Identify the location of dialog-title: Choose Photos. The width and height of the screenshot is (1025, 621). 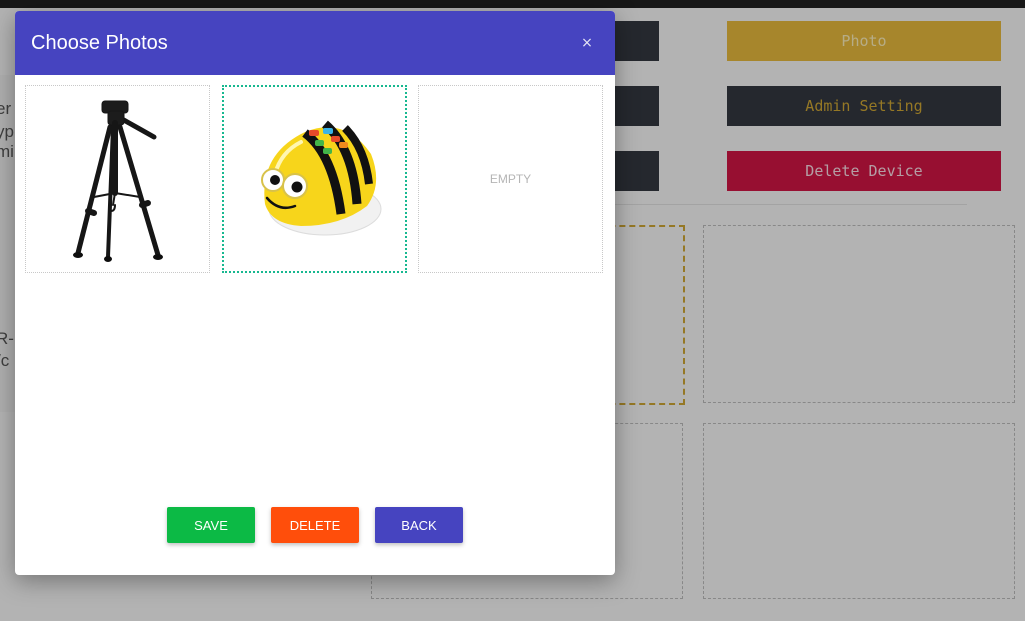
(99, 42).